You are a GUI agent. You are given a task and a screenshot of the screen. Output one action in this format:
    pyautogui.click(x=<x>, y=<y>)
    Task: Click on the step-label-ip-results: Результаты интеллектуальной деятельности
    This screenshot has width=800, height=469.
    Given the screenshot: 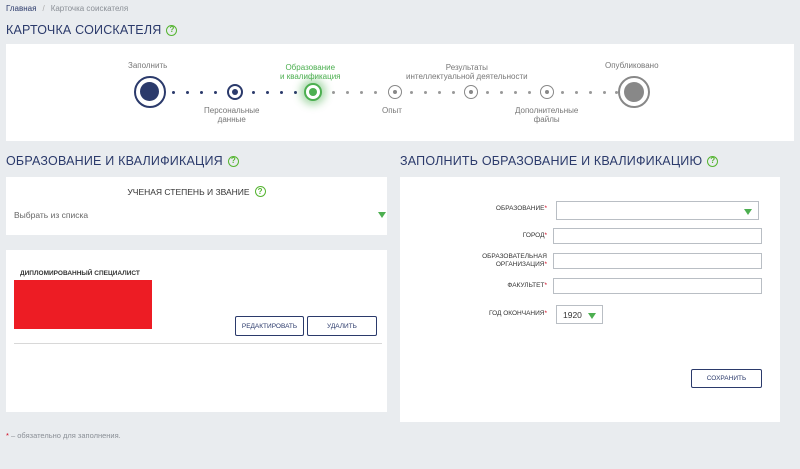 What is the action you would take?
    pyautogui.click(x=467, y=72)
    